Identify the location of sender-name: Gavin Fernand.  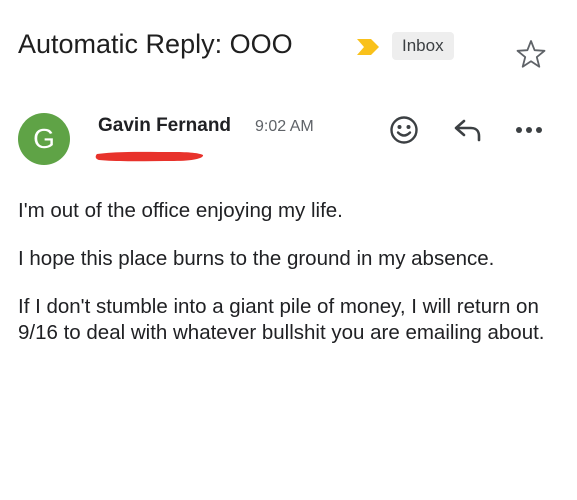
(164, 126).